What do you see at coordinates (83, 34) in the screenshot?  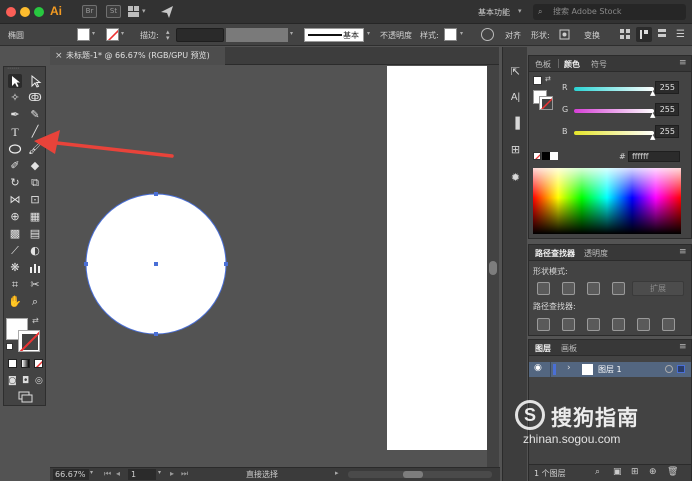 I see `fill-swatch` at bounding box center [83, 34].